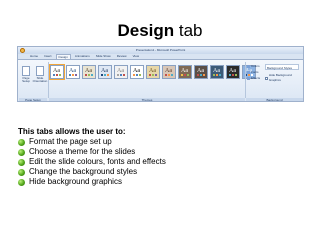 This screenshot has height=240, width=320. I want to click on page-setup-button: Page Setup, so click(26, 81).